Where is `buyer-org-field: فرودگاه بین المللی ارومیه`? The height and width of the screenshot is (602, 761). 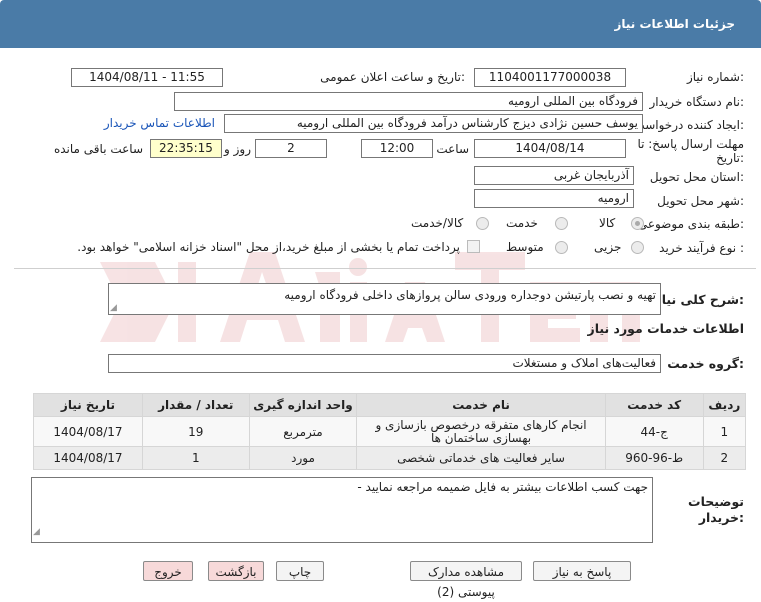
buyer-org-field: فرودگاه بین المللی ارومیه is located at coordinates (408, 101).